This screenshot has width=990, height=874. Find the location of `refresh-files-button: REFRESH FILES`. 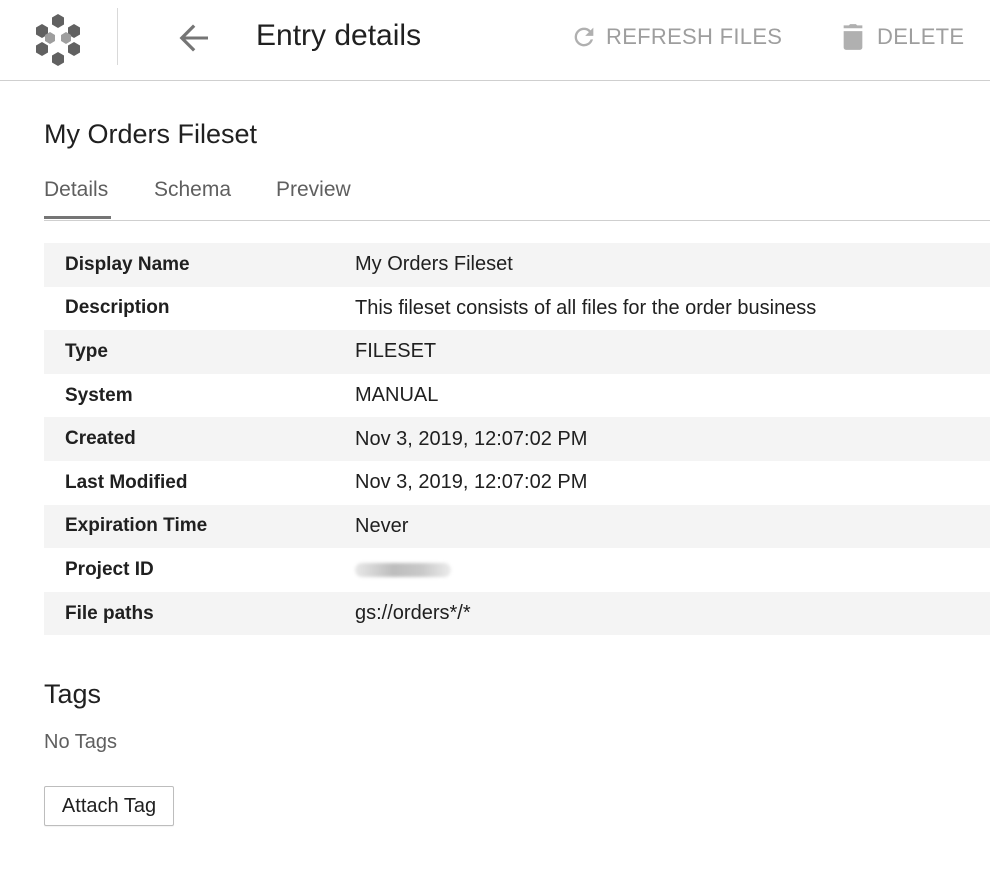

refresh-files-button: REFRESH FILES is located at coordinates (676, 37).